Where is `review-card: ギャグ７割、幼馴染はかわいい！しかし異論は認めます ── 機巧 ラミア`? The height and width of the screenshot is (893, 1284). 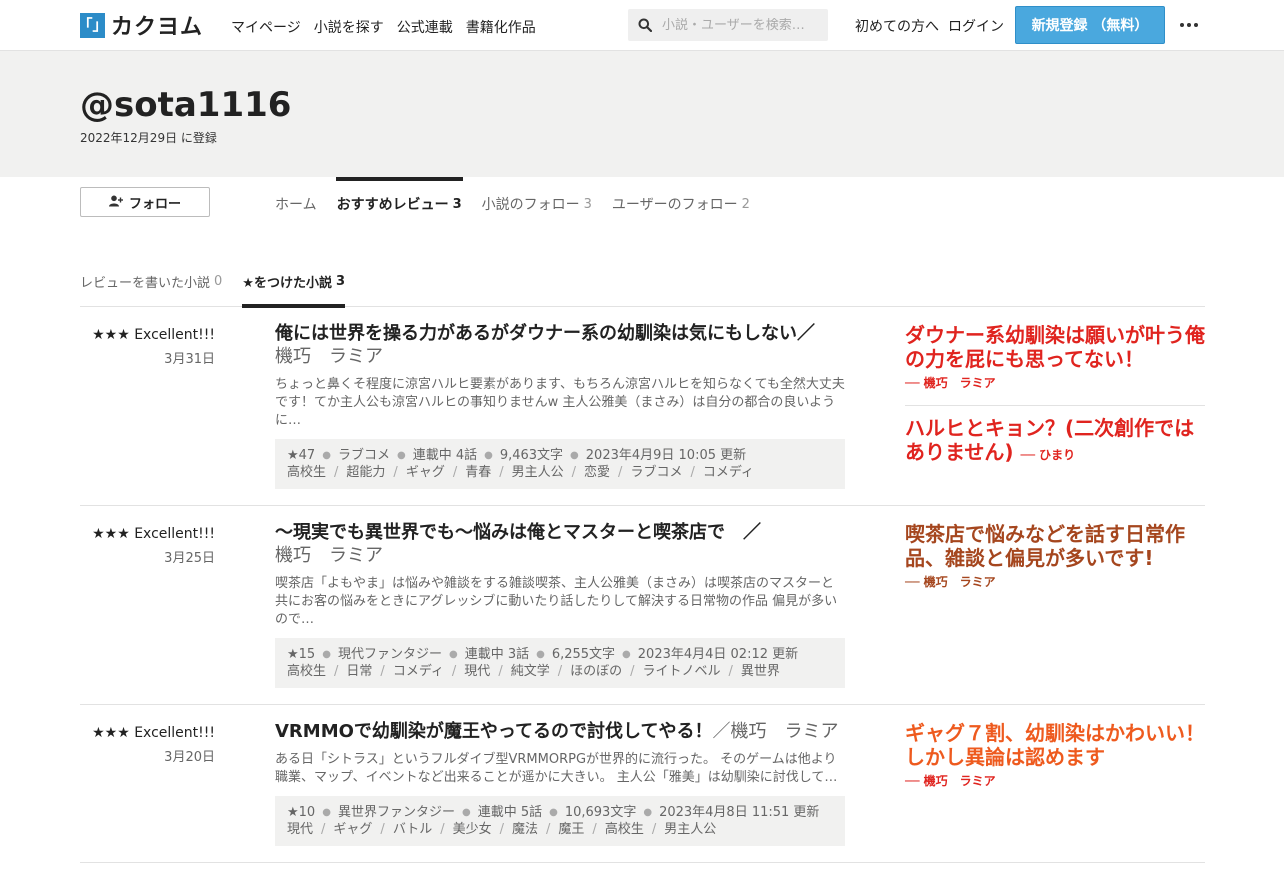
review-card: ギャグ７割、幼馴染はかわいい！しかし異論は認めます ── 機巧 ラミア is located at coordinates (1055, 755).